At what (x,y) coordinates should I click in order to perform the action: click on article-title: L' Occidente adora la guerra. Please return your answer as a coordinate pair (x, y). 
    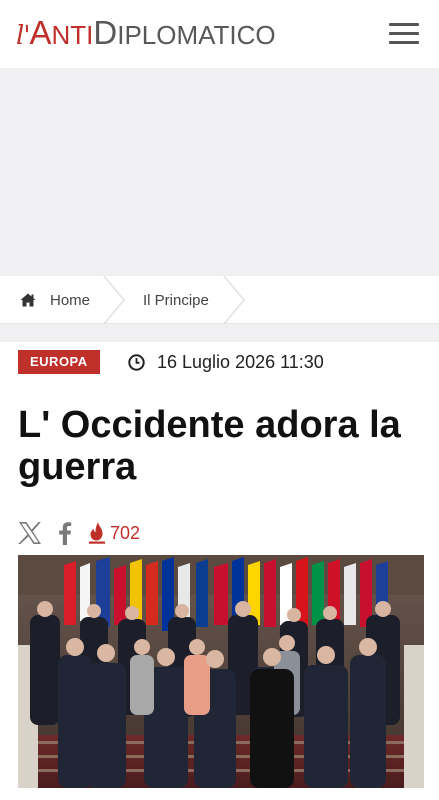
    Looking at the image, I should click on (209, 446).